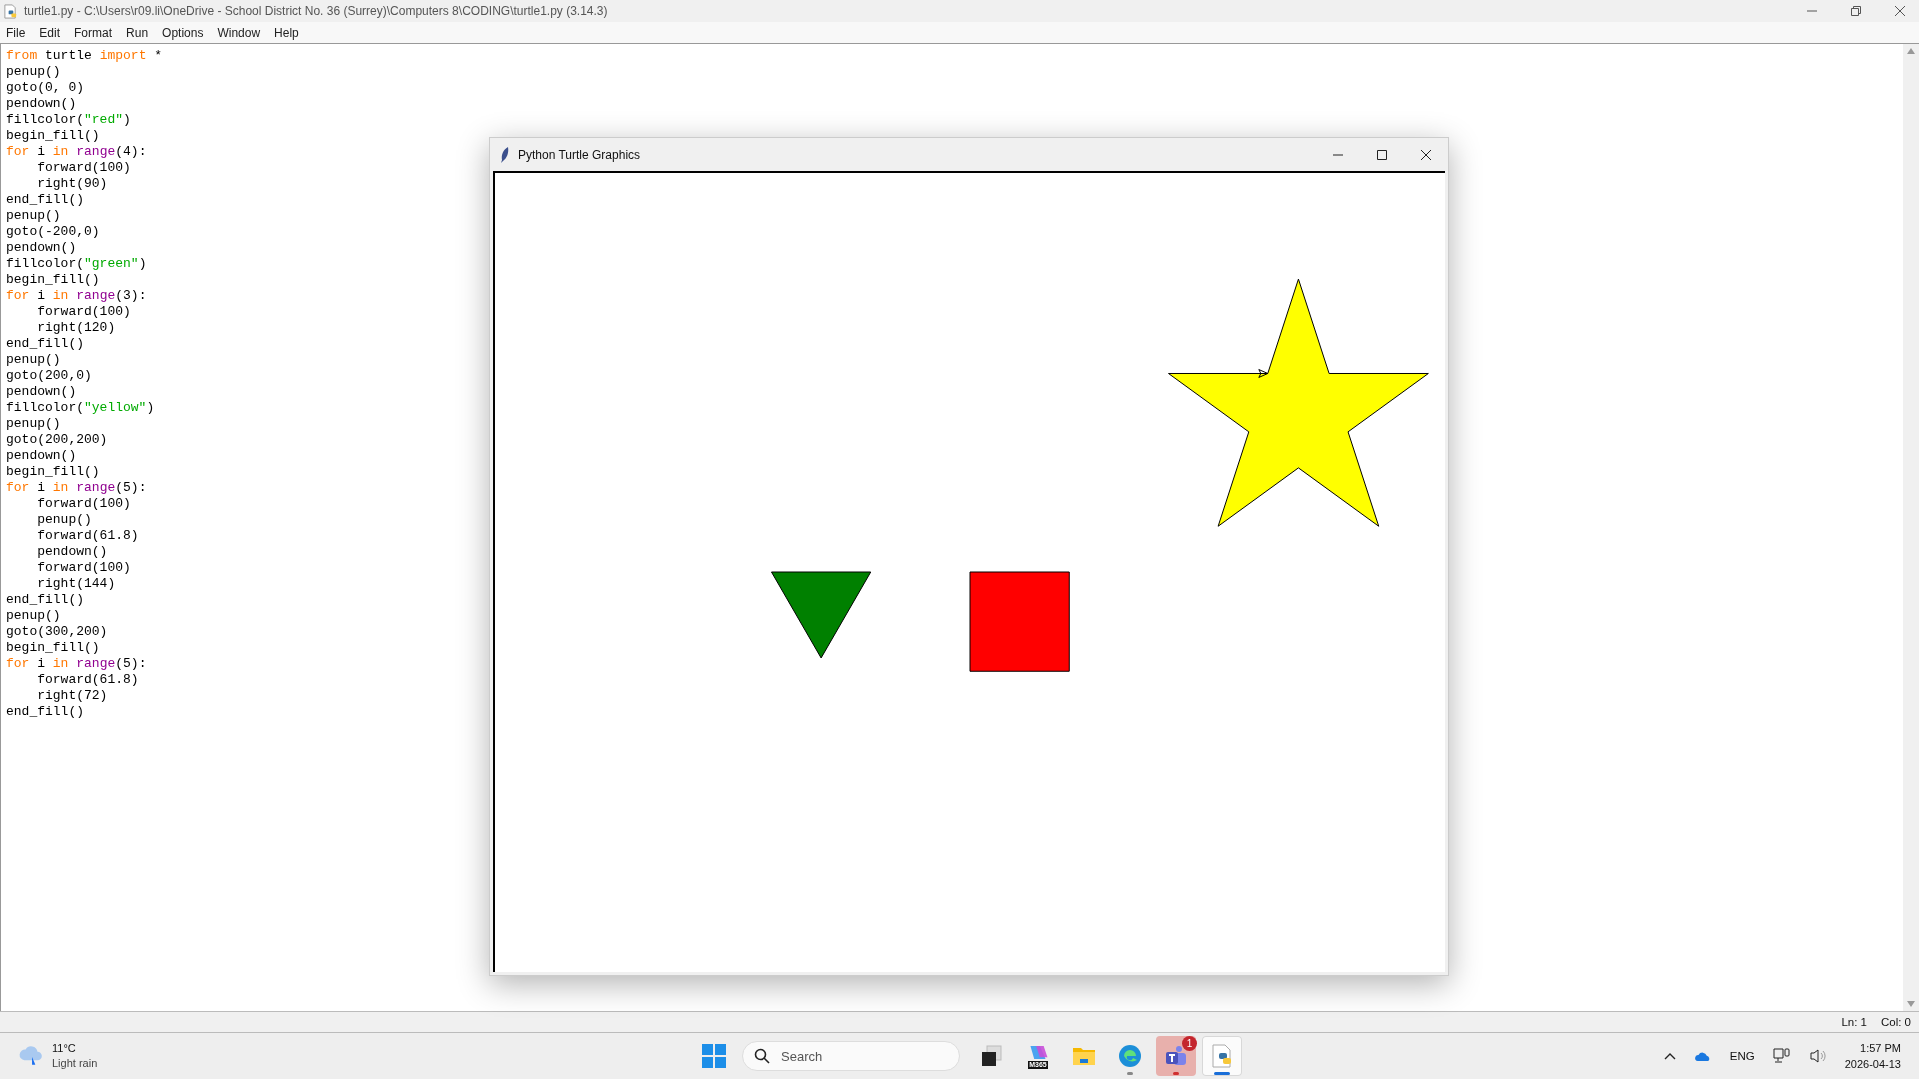 This screenshot has height=1079, width=1919. What do you see at coordinates (1872, 1064) in the screenshot?
I see `clock-date: 2026-04-13` at bounding box center [1872, 1064].